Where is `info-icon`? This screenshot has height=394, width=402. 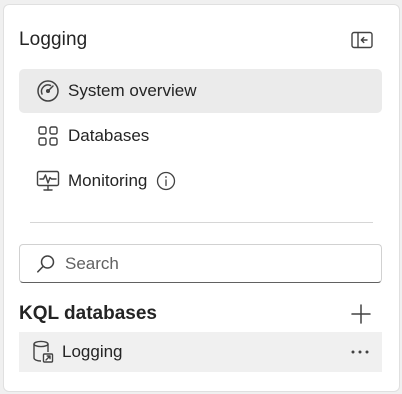
info-icon is located at coordinates (166, 181).